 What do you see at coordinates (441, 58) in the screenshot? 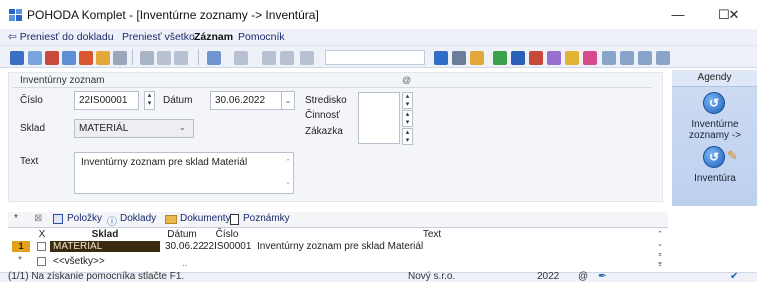
I see `sort-icon` at bounding box center [441, 58].